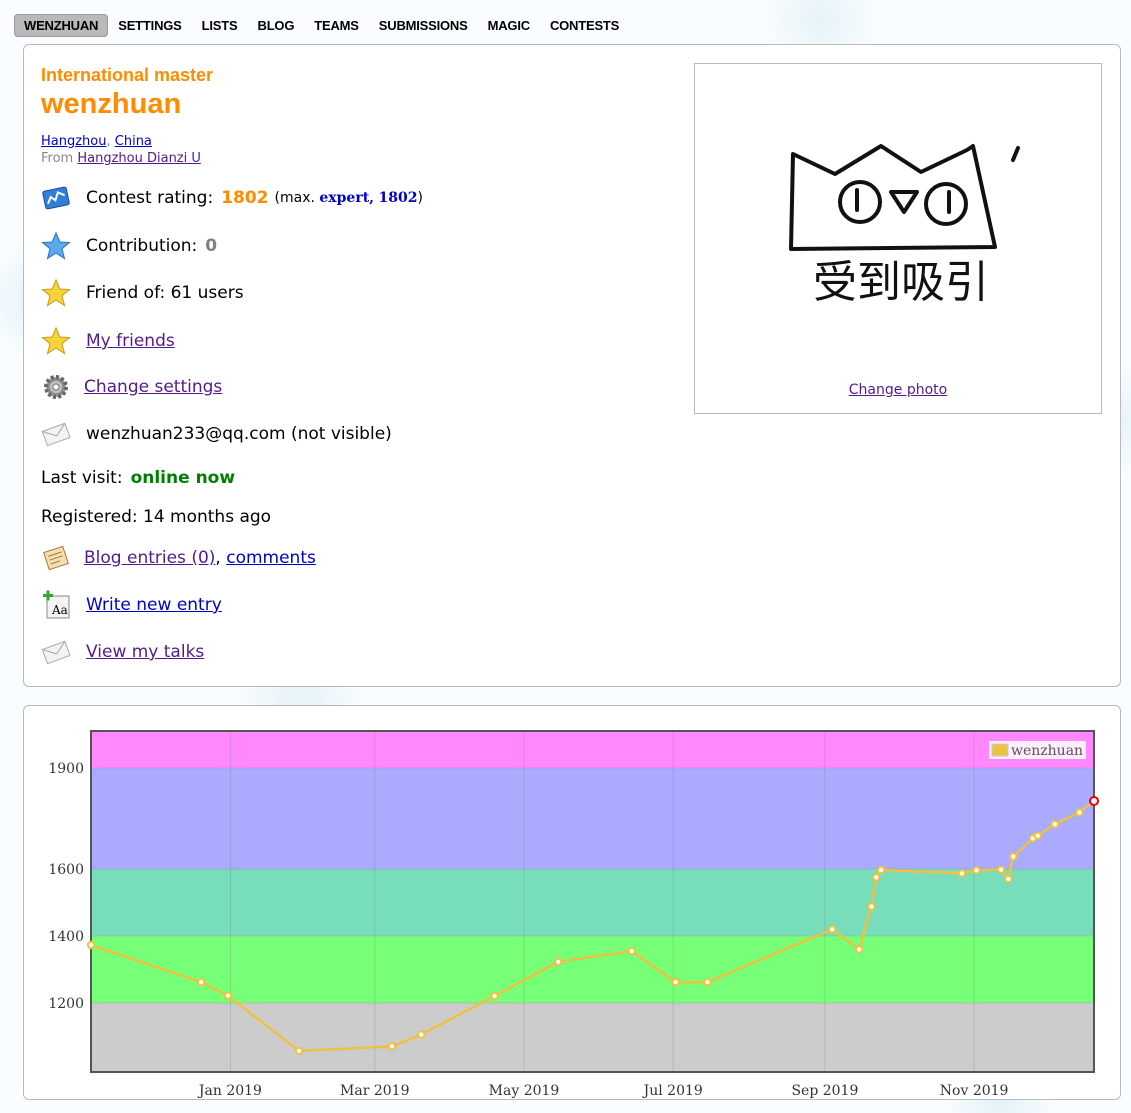  What do you see at coordinates (211, 246) in the screenshot?
I see `contribution-value: 0` at bounding box center [211, 246].